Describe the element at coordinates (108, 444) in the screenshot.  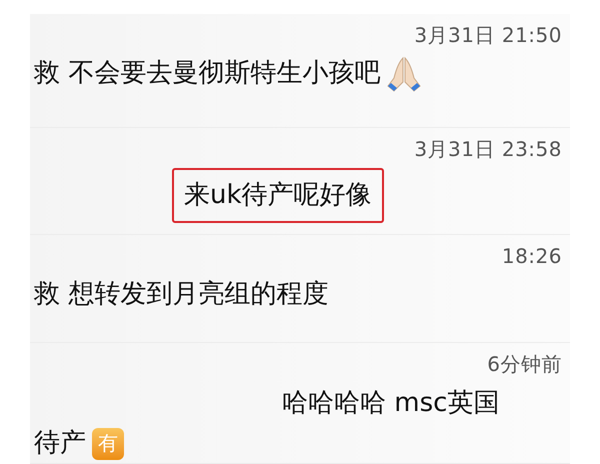
I see `badge: 有` at that location.